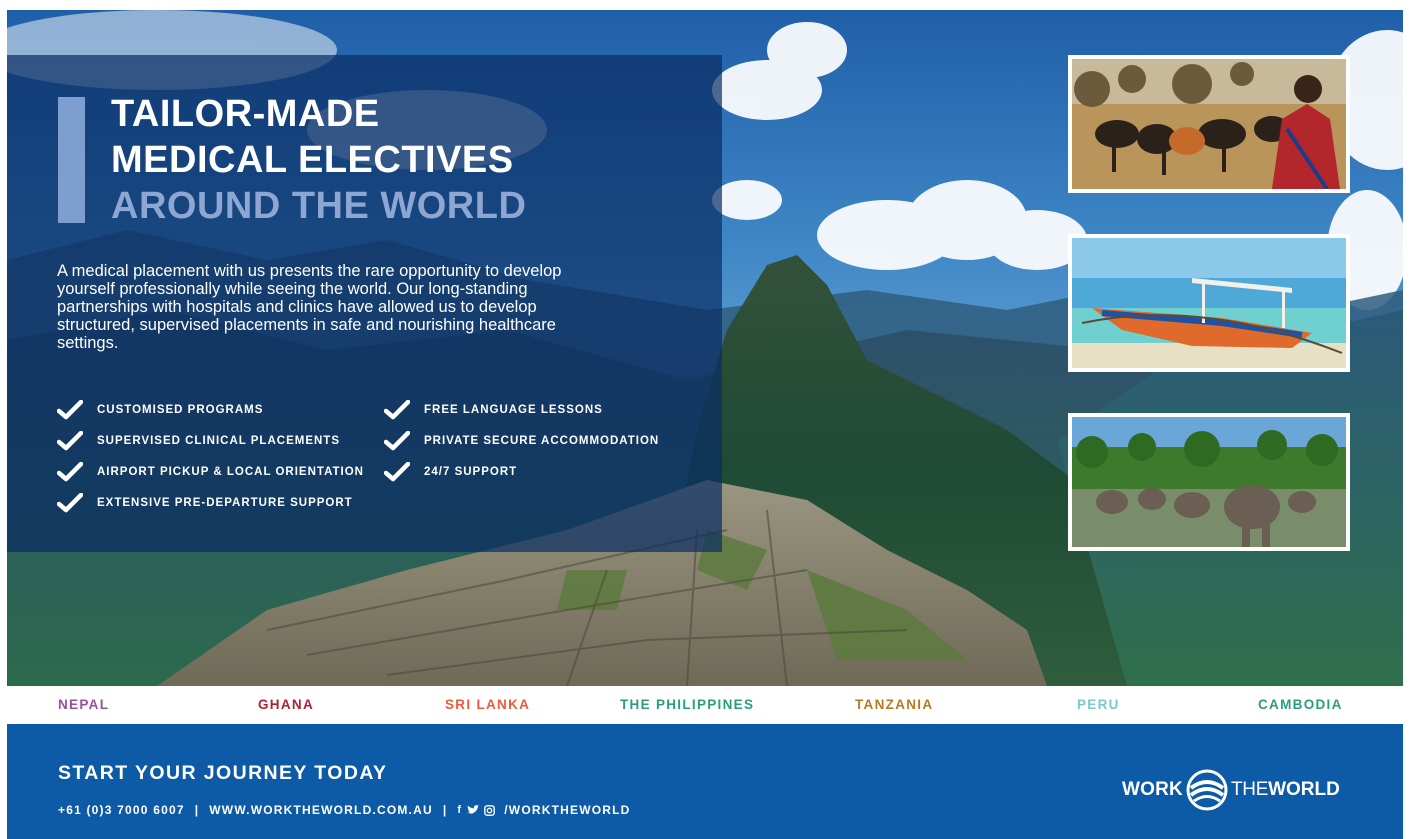  I want to click on feature-item: PRIVATE SECURE ACCOMMODATION, so click(521, 441).